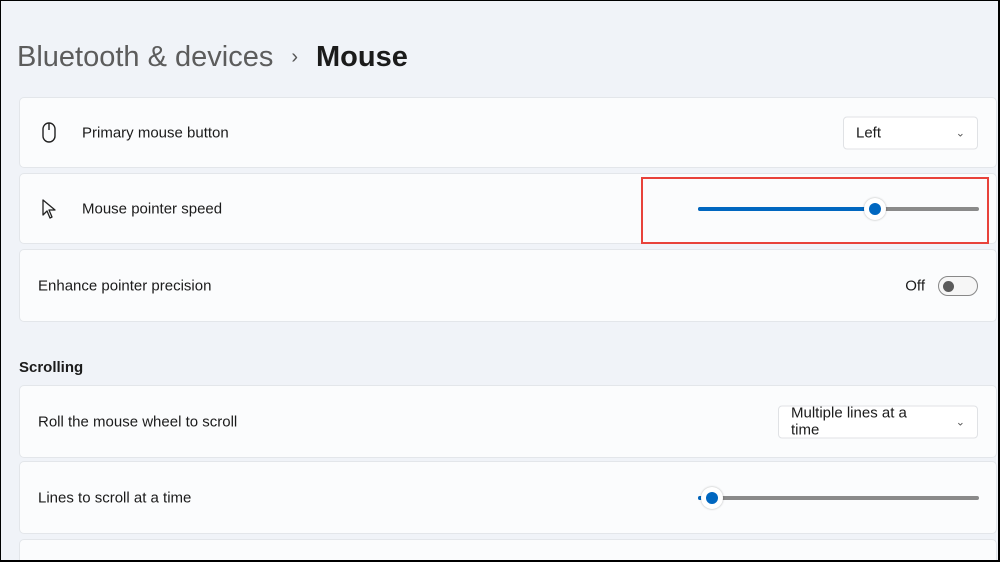 The image size is (1000, 562). What do you see at coordinates (49, 132) in the screenshot?
I see `mouse-icon` at bounding box center [49, 132].